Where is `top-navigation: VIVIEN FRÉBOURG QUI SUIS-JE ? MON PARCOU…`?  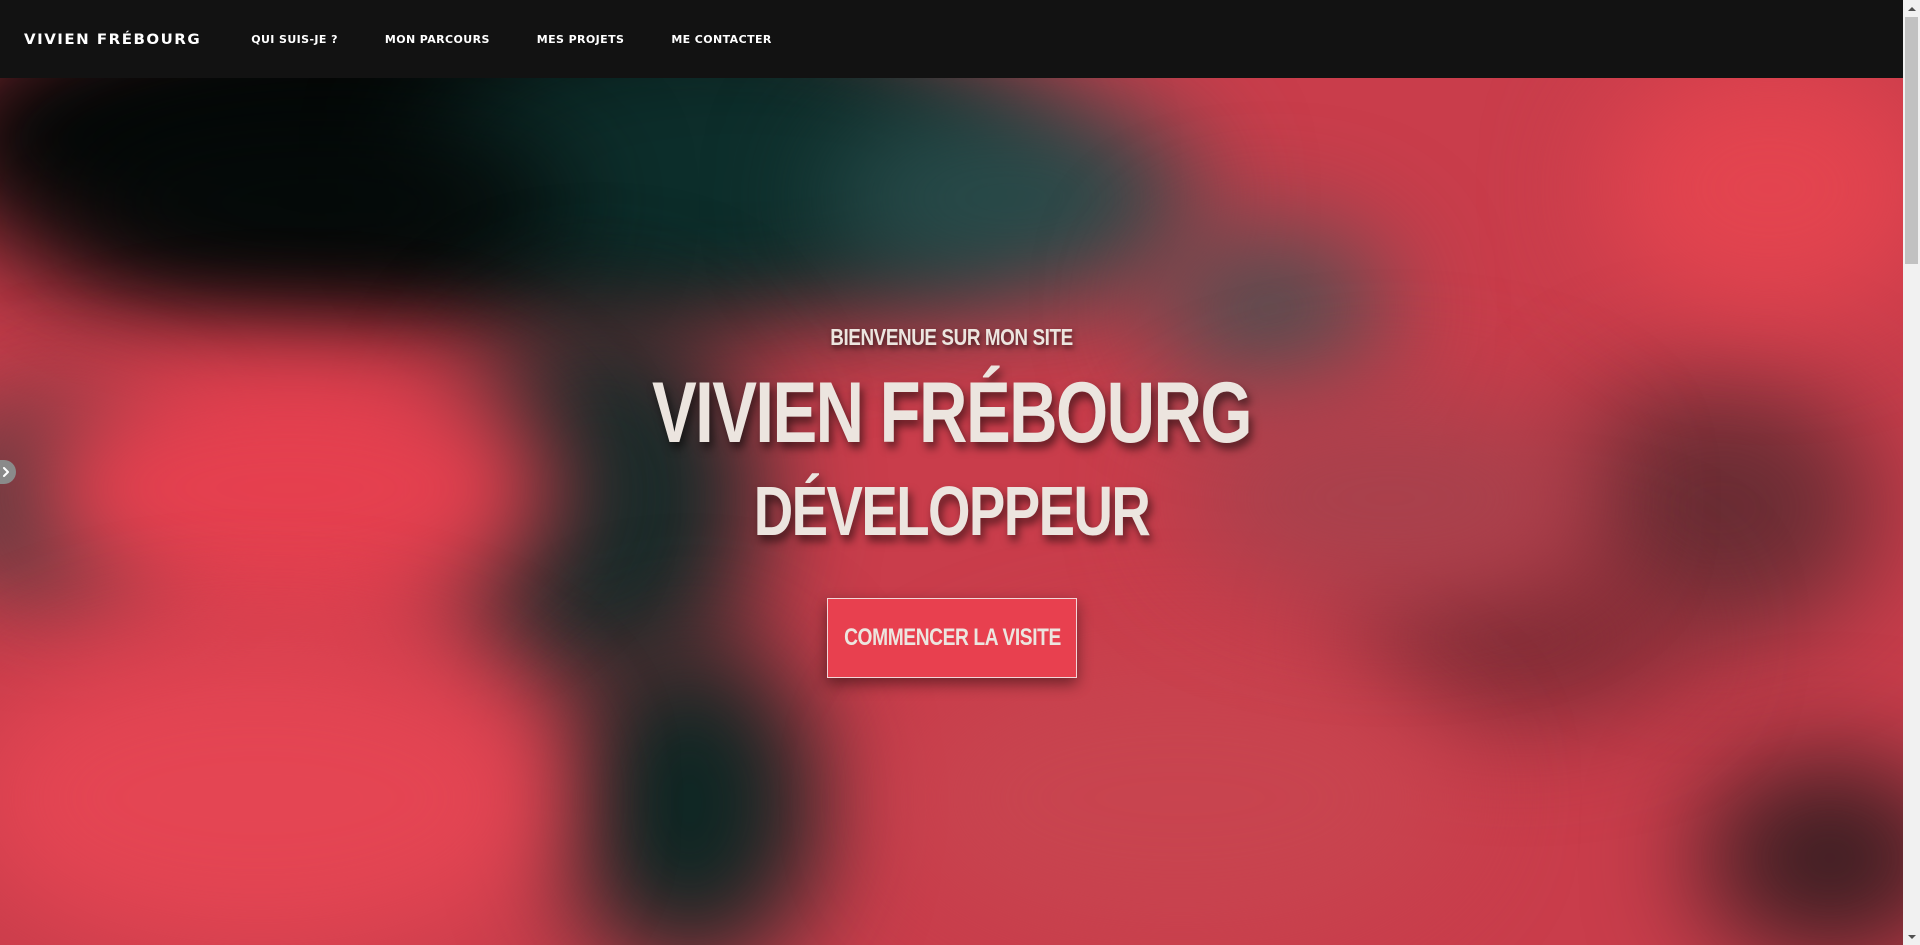 top-navigation: VIVIEN FRÉBOURG QUI SUIS-JE ? MON PARCOU… is located at coordinates (951, 39).